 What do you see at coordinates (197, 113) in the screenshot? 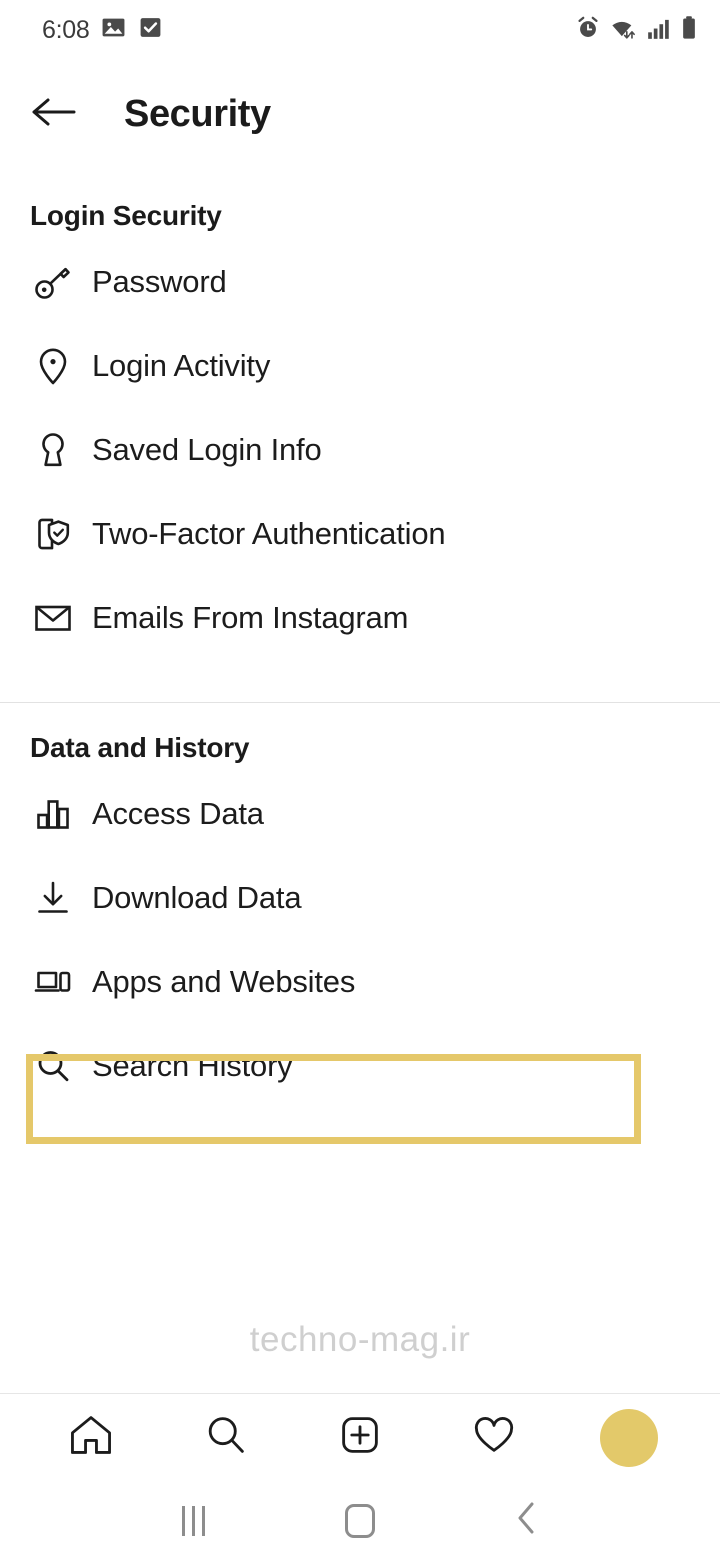
I see `page-title: Security` at bounding box center [197, 113].